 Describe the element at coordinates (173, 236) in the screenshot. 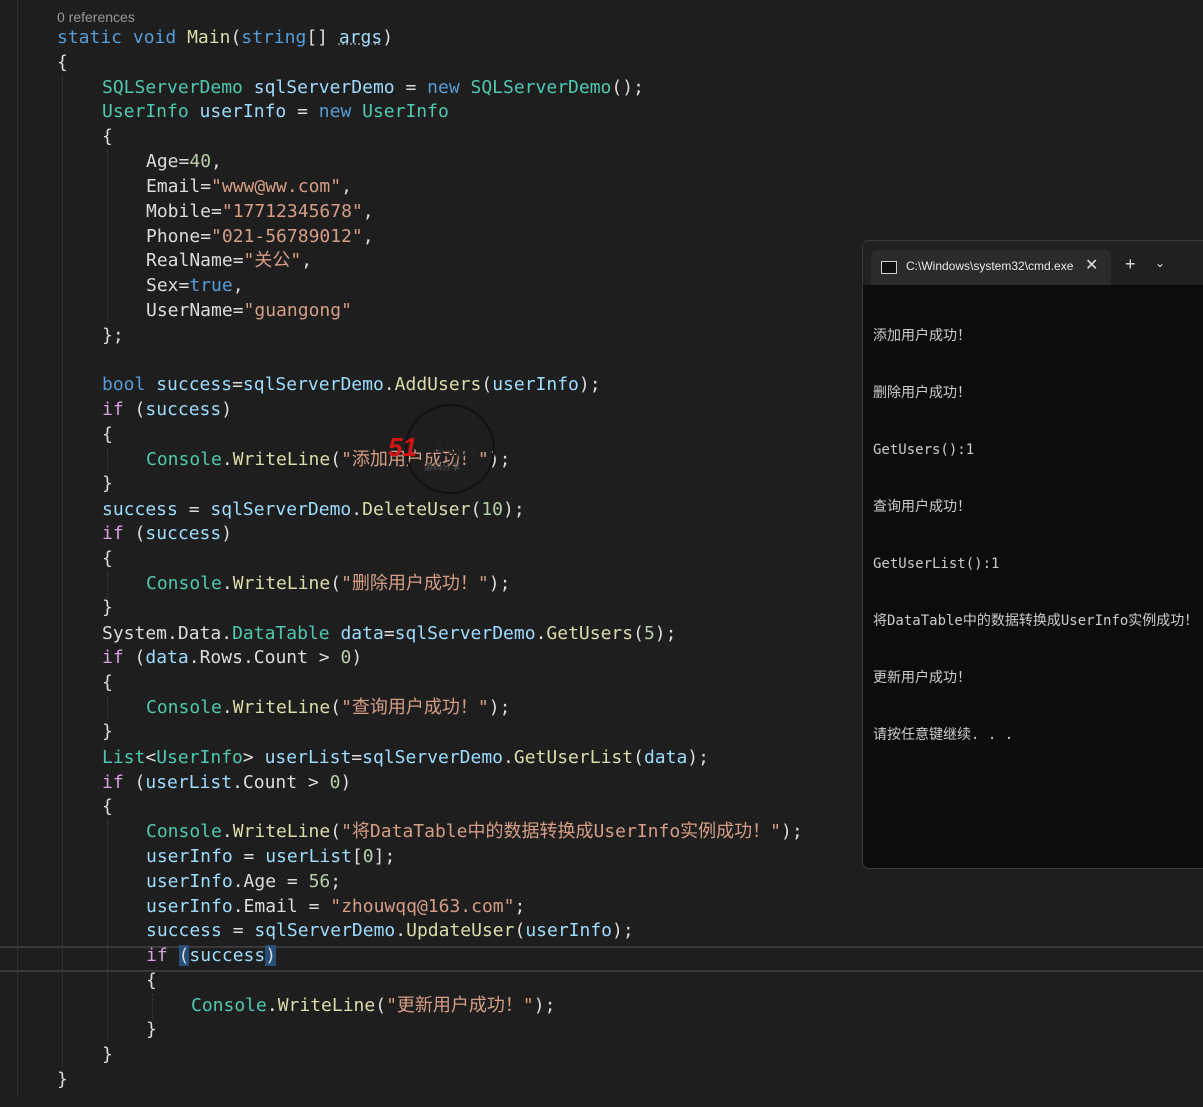

I see `tok-prop: Phone` at that location.